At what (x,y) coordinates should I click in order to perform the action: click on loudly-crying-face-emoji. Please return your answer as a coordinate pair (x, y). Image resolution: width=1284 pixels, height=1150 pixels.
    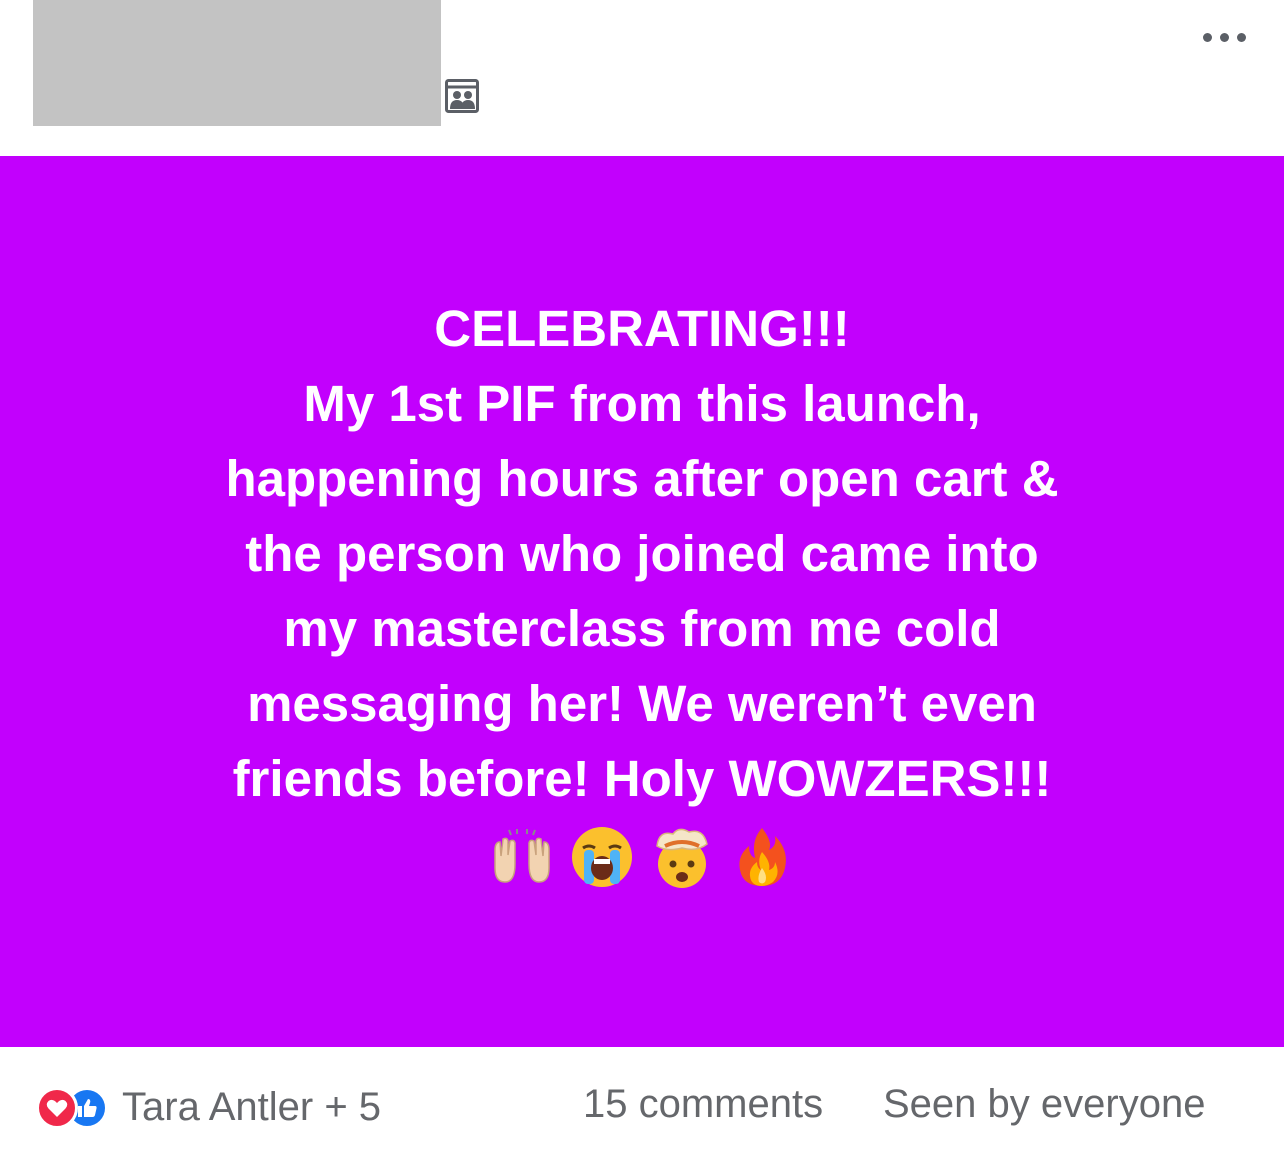
    Looking at the image, I should click on (602, 857).